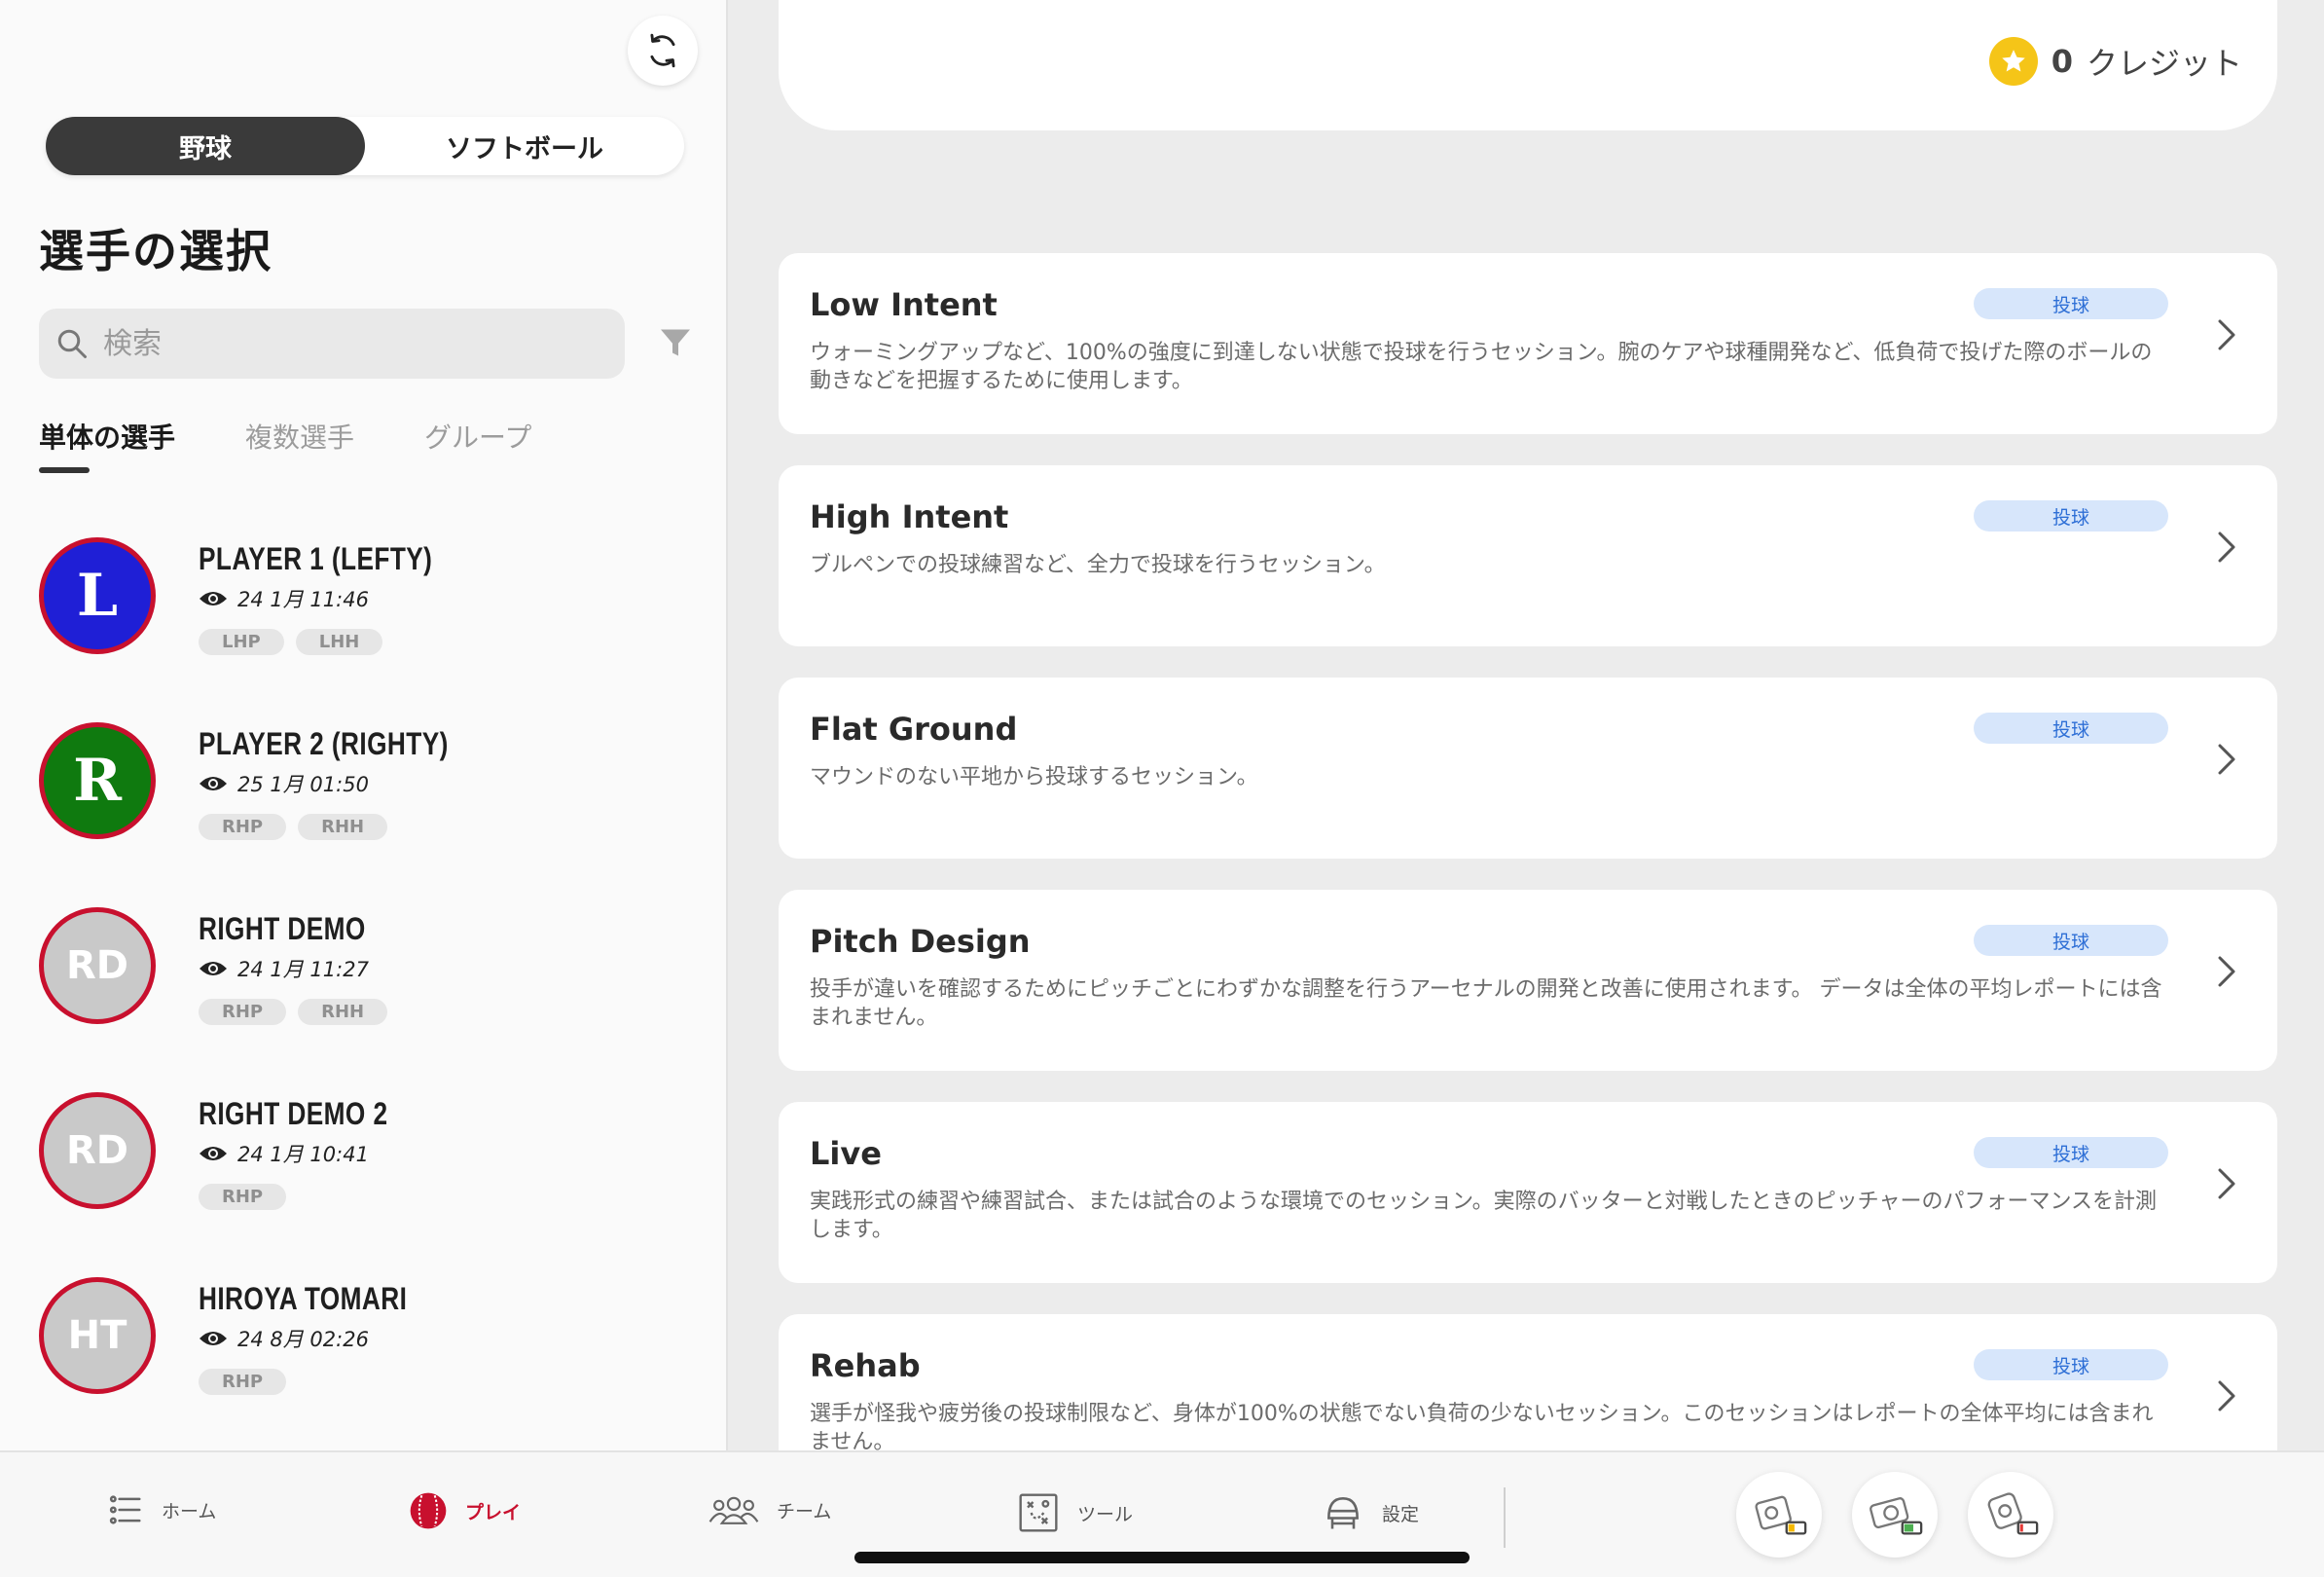 This screenshot has width=2324, height=1577. Describe the element at coordinates (363, 1173) in the screenshot. I see `player-row: RD RIGHT DEMO 2 24 1月 10:41 RHP` at that location.